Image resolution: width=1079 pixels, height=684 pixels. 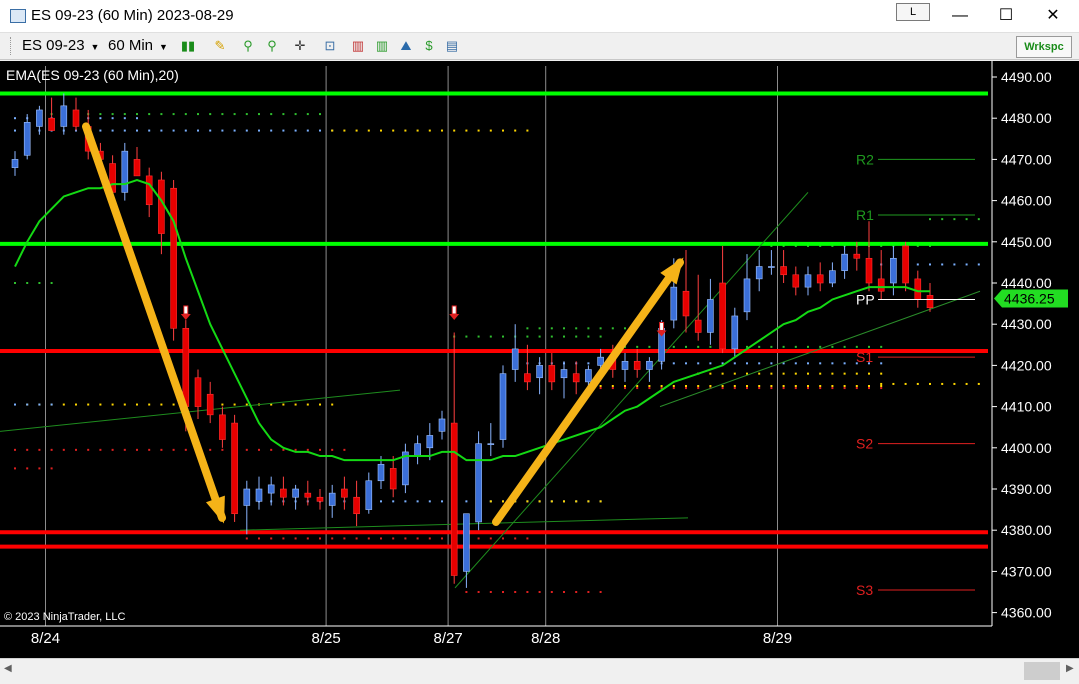 I want to click on price-tick-label: 4440.00, so click(x=1026, y=283).